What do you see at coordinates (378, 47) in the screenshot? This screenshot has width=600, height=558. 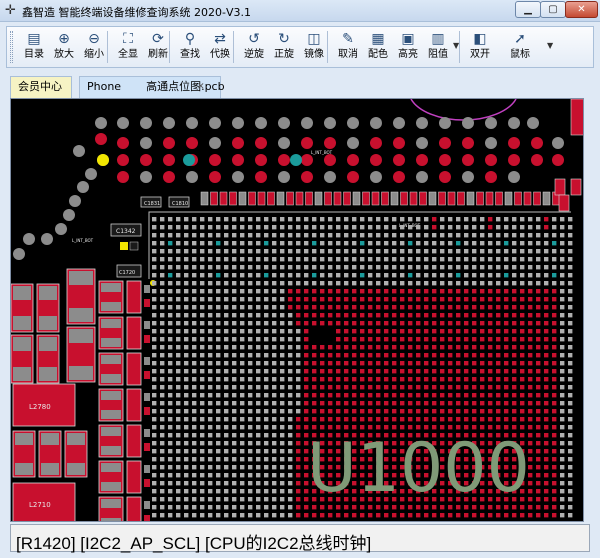 I see `toolbar-button-palette: ▦ 配色` at bounding box center [378, 47].